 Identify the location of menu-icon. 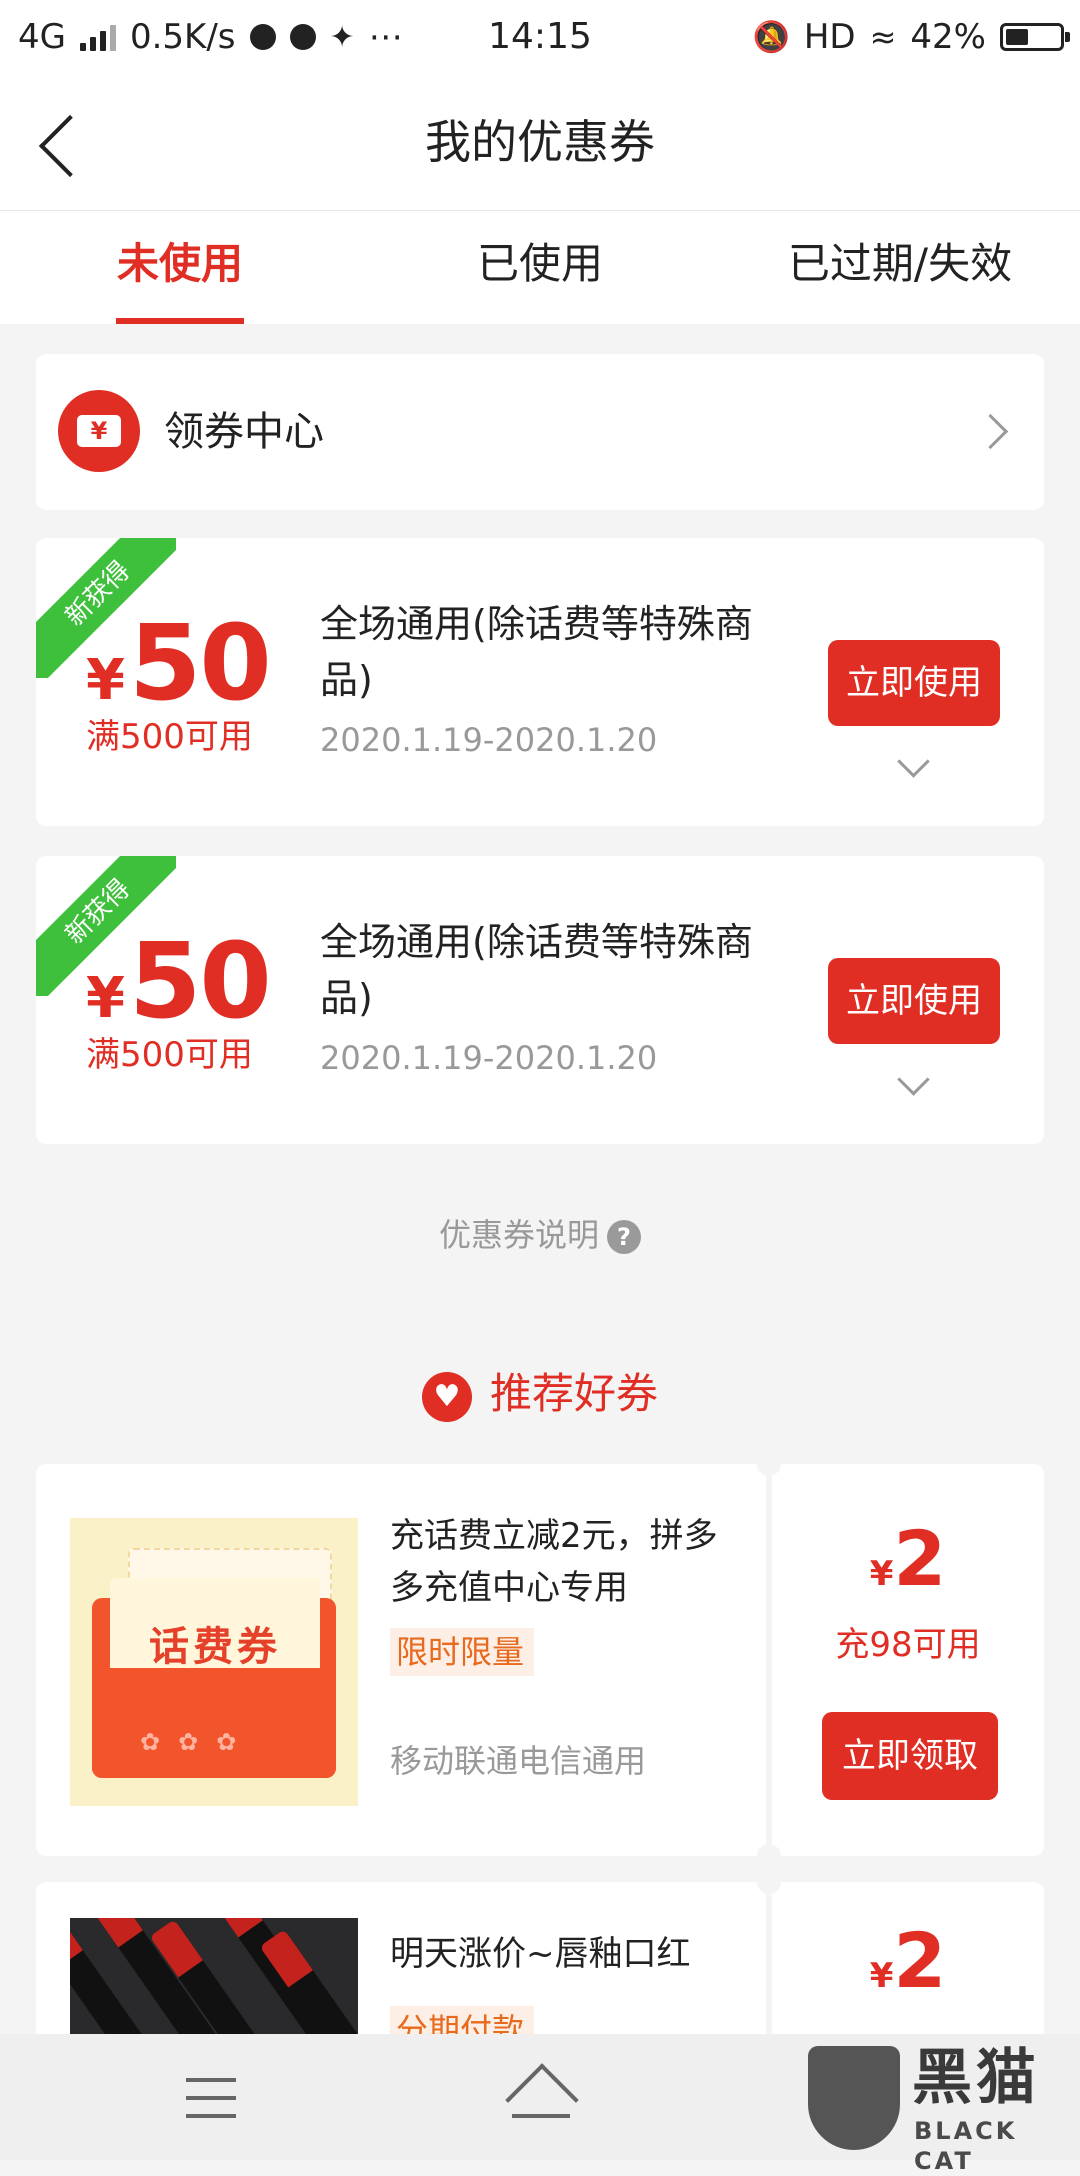
(211, 2098).